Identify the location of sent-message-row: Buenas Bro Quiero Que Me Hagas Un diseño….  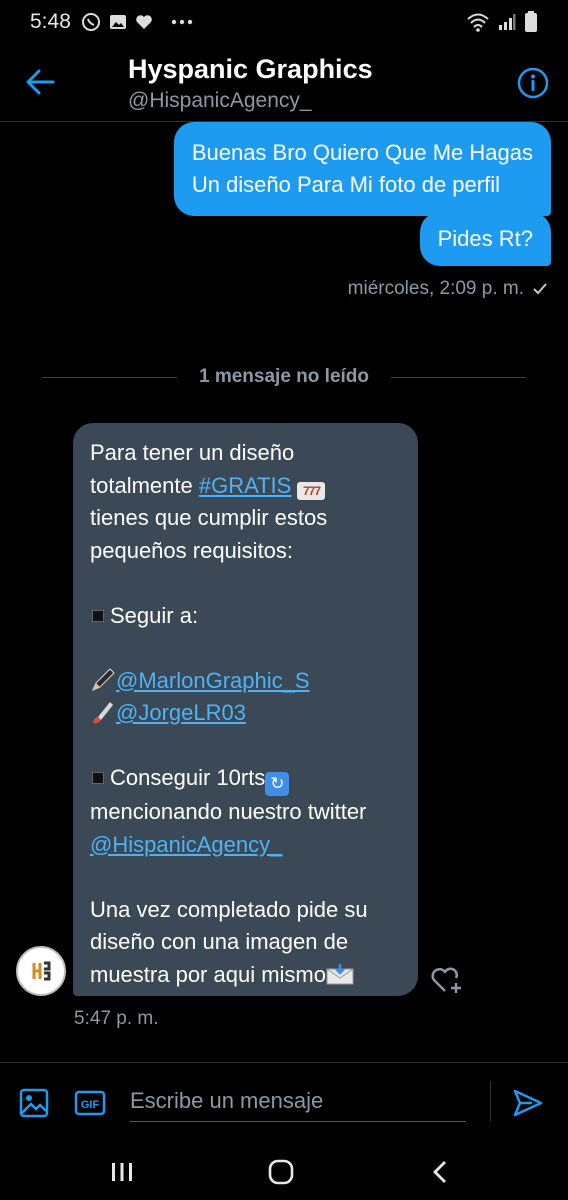
(362, 169).